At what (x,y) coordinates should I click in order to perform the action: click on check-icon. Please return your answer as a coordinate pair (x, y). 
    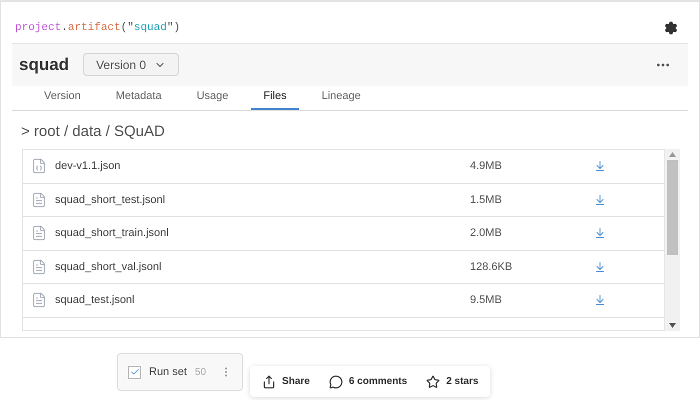
    Looking at the image, I should click on (135, 372).